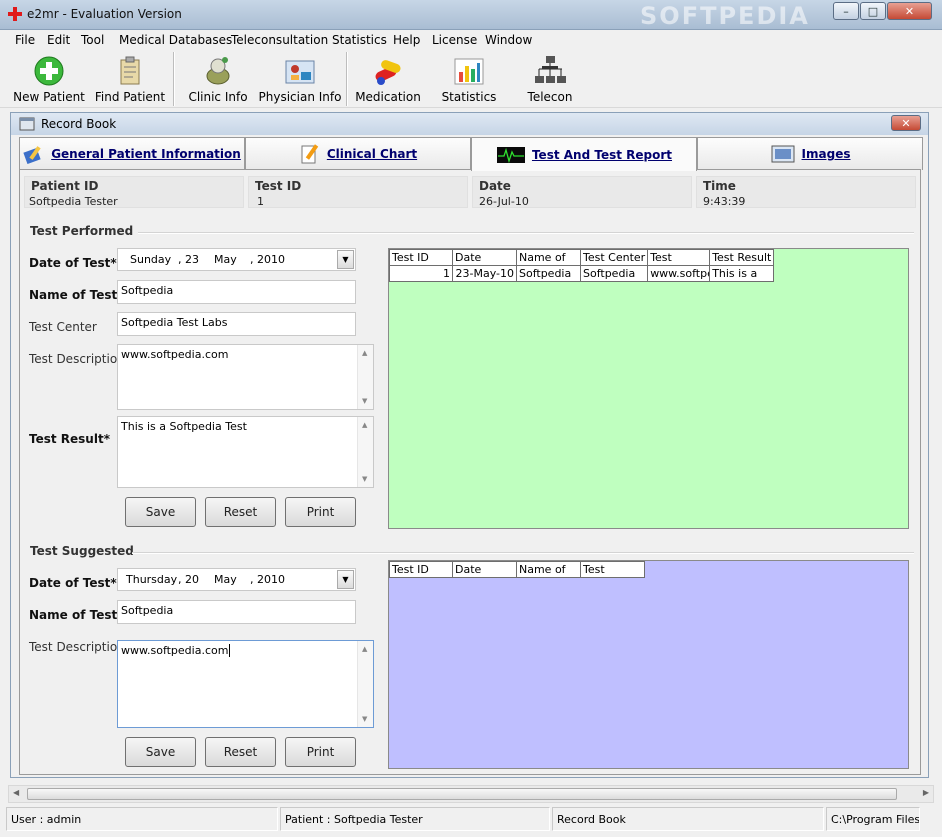 The width and height of the screenshot is (942, 837). I want to click on scroll-left-icon: ◀, so click(16, 792).